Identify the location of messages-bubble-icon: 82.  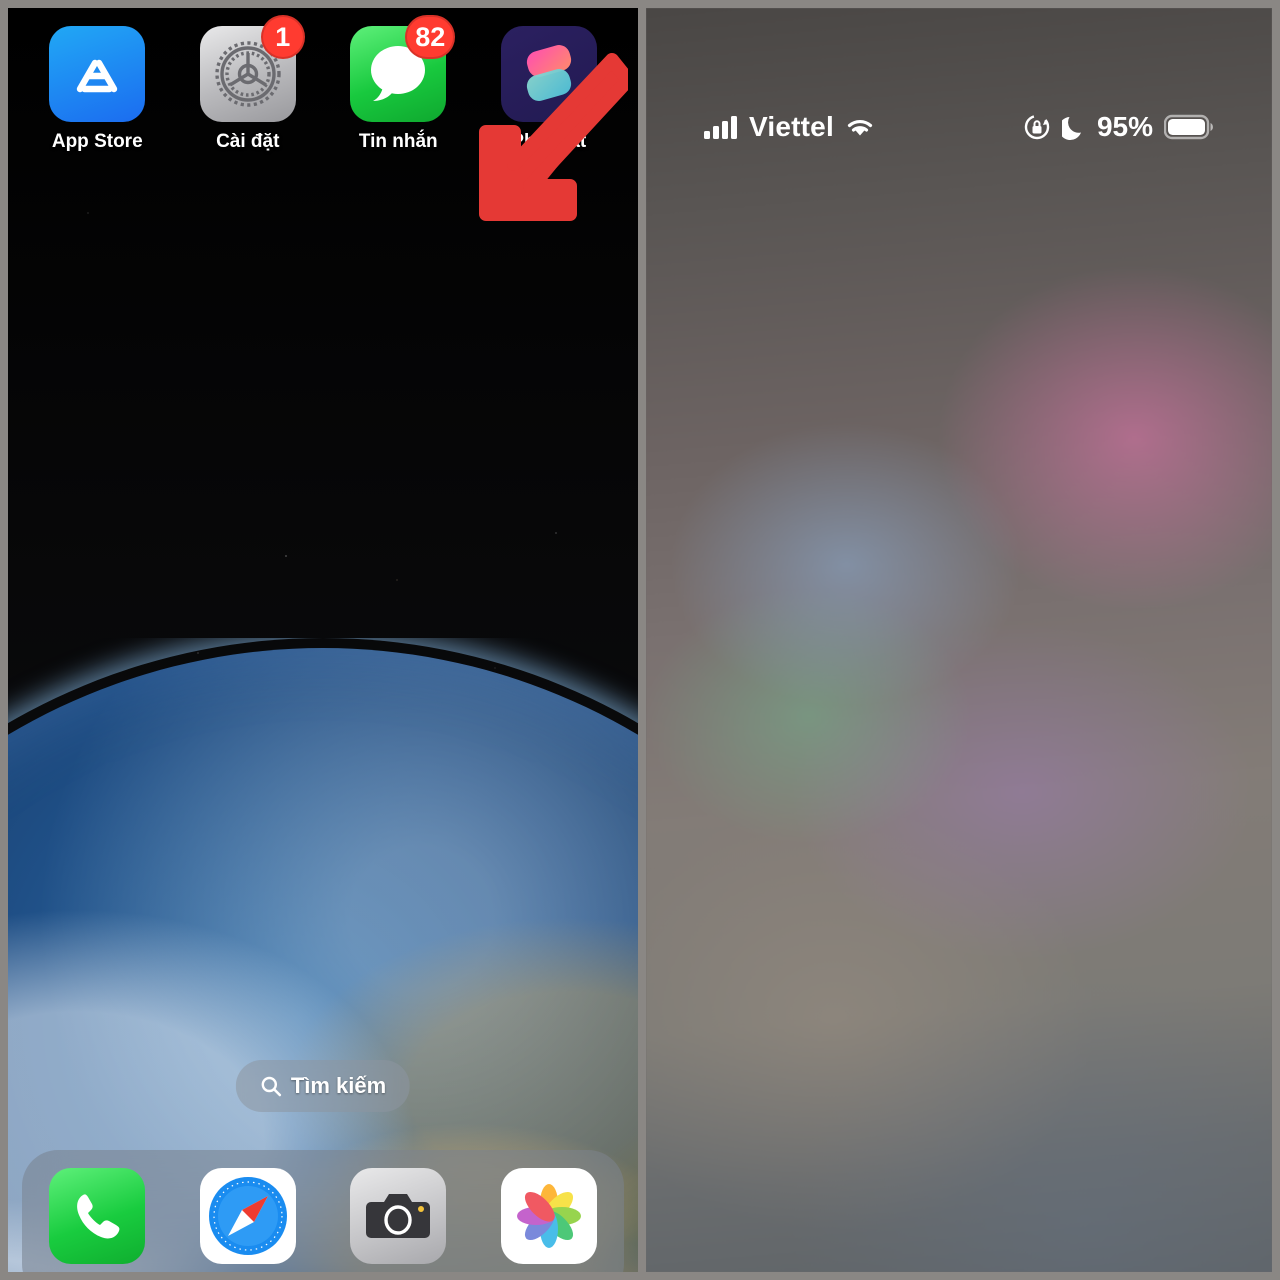
(403, 68).